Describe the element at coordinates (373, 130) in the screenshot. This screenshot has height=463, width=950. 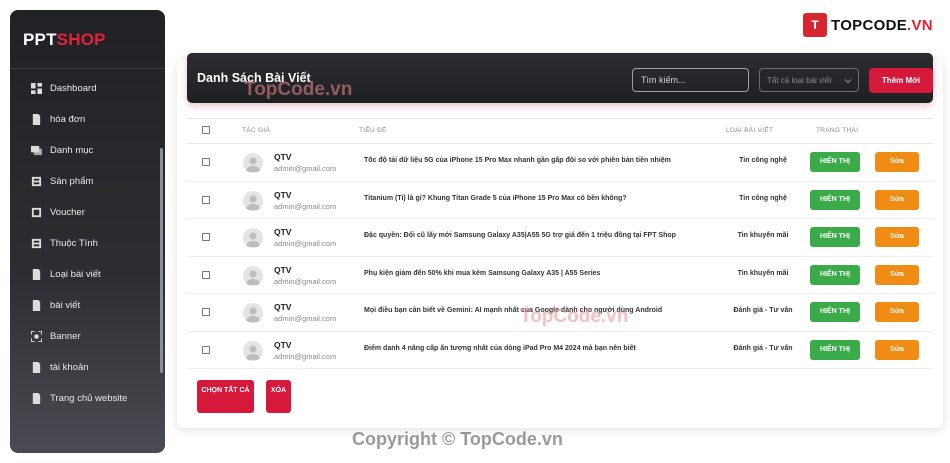
I see `column-title: Tiêu đề` at that location.